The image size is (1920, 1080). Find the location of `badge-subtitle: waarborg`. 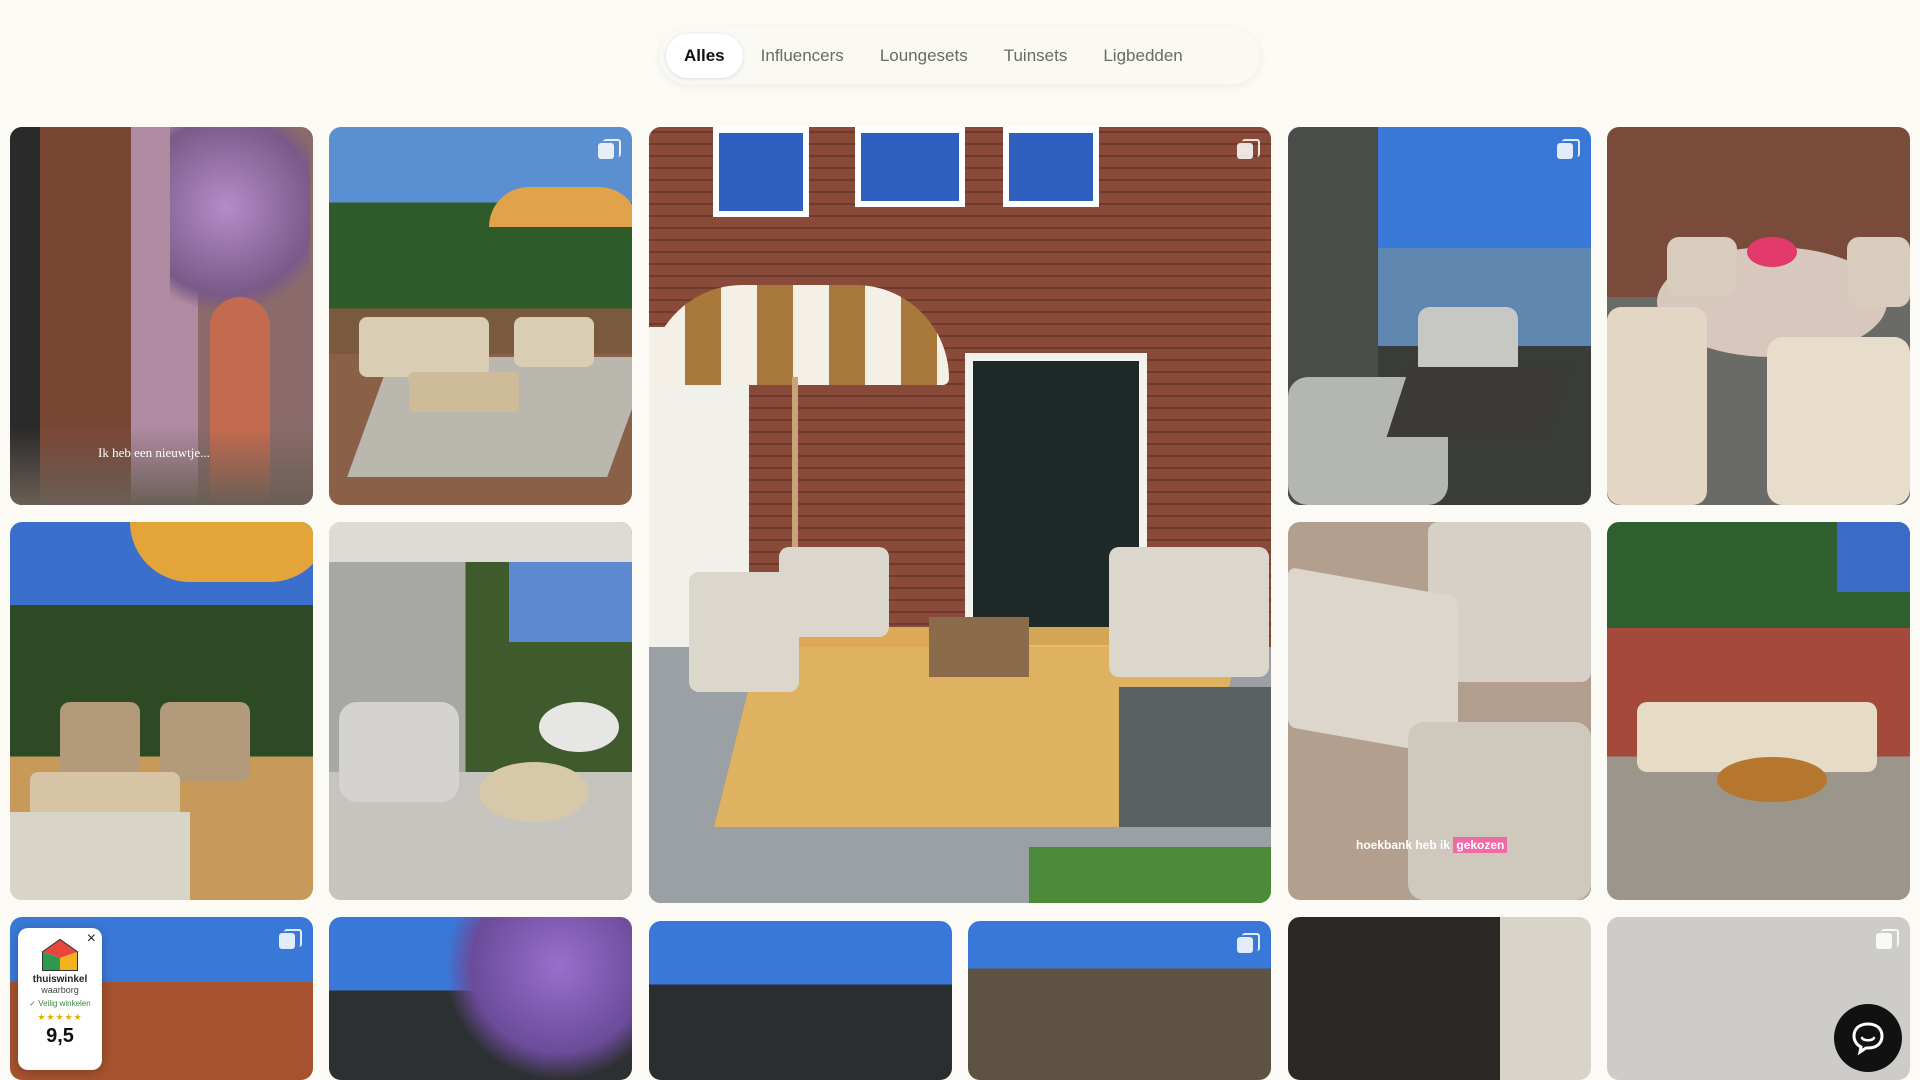

badge-subtitle: waarborg is located at coordinates (60, 990).